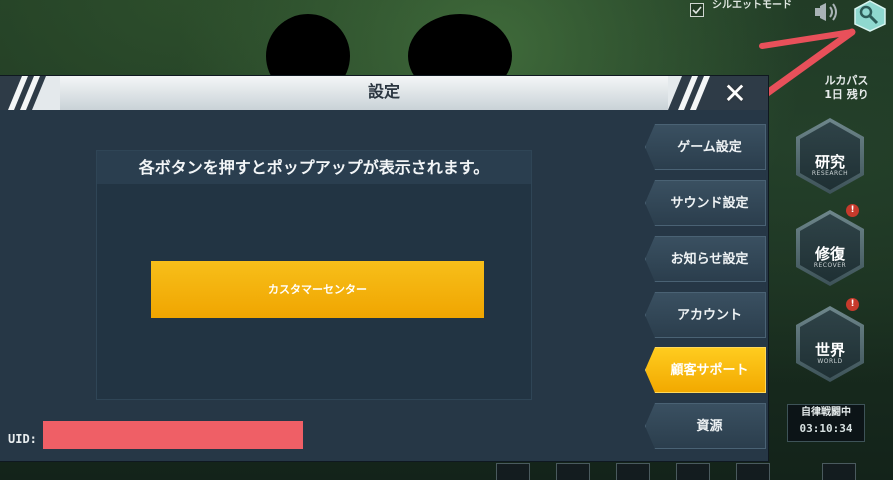 The image size is (893, 480). What do you see at coordinates (846, 94) in the screenshot?
I see `pass-label-line2: 1日 残り` at bounding box center [846, 94].